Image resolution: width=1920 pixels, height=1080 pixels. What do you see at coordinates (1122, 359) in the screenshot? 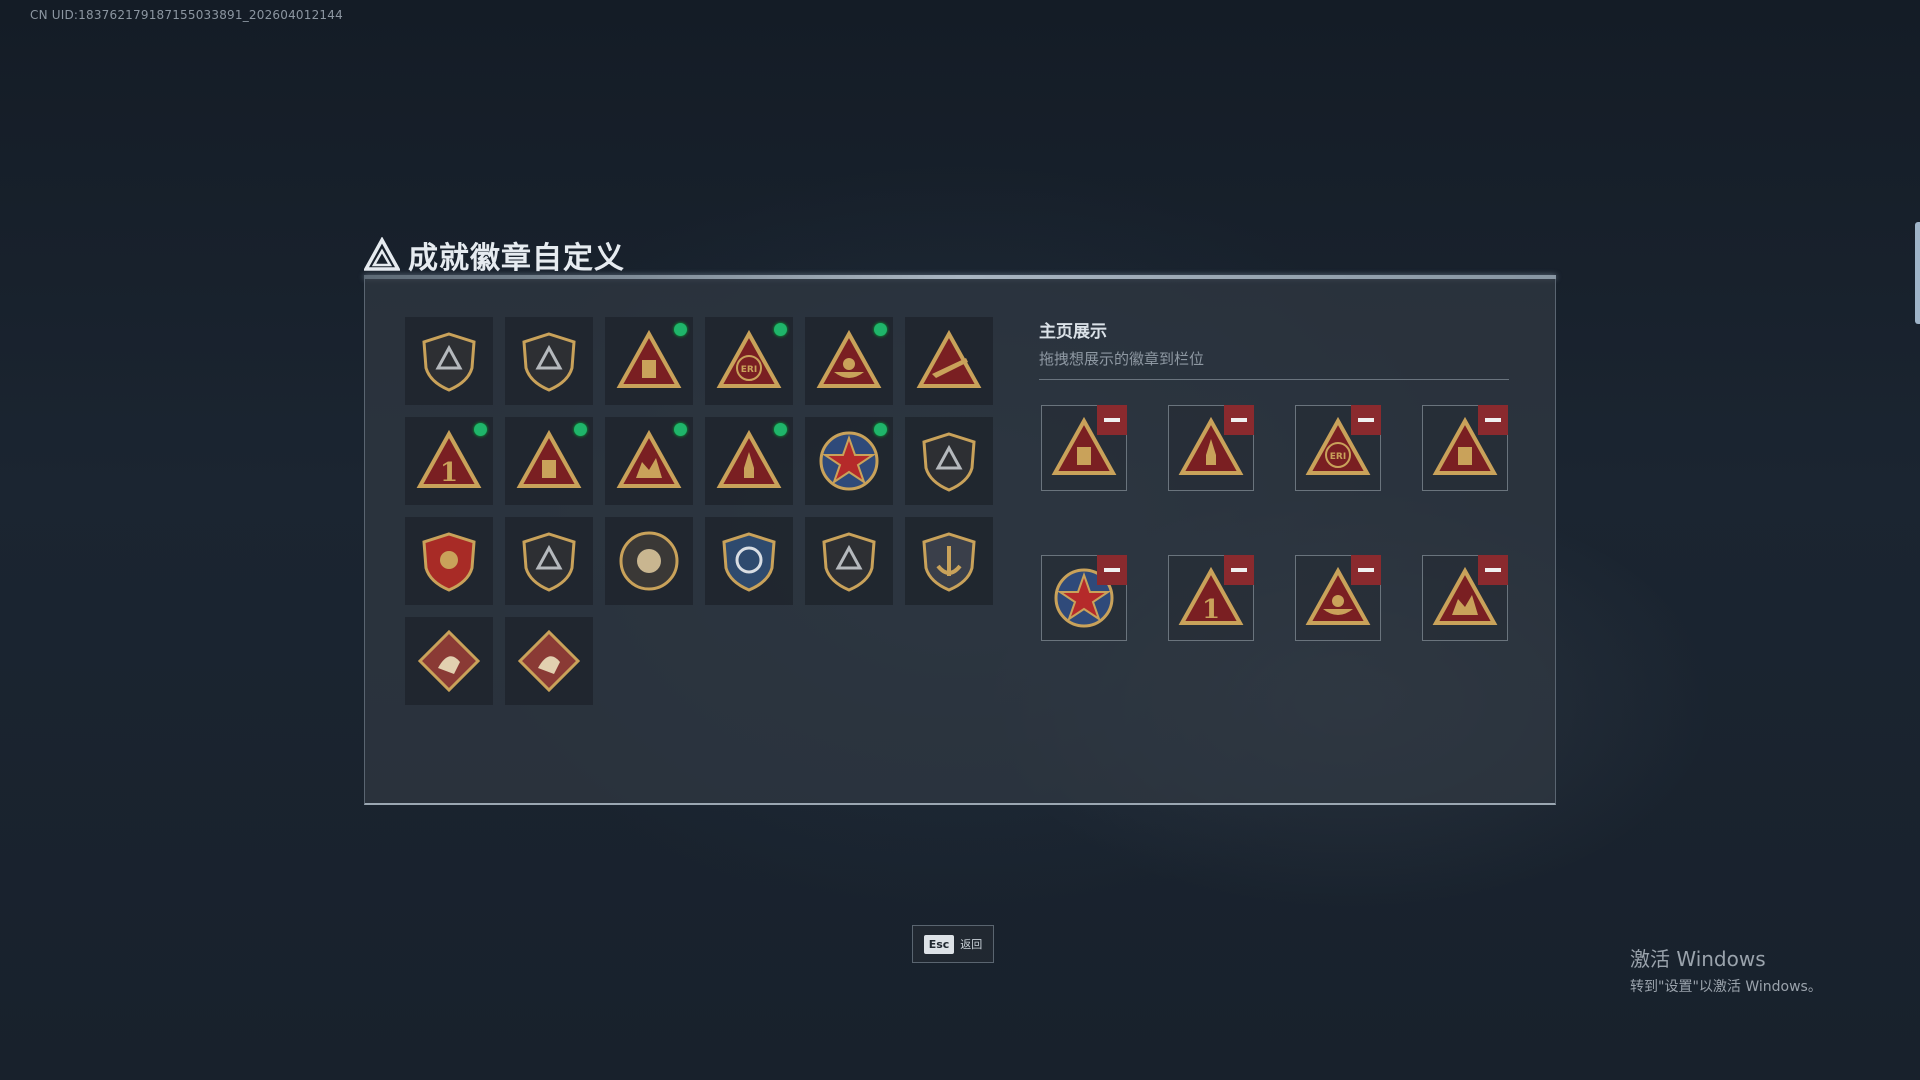
I see `showcase-subtitle: 拖拽想展示的徽章到栏位` at bounding box center [1122, 359].